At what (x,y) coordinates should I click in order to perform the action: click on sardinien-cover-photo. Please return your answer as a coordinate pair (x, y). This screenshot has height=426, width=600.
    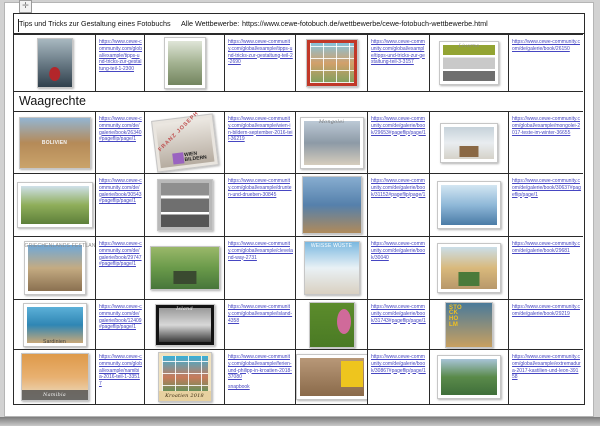
    Looking at the image, I should click on (54, 324).